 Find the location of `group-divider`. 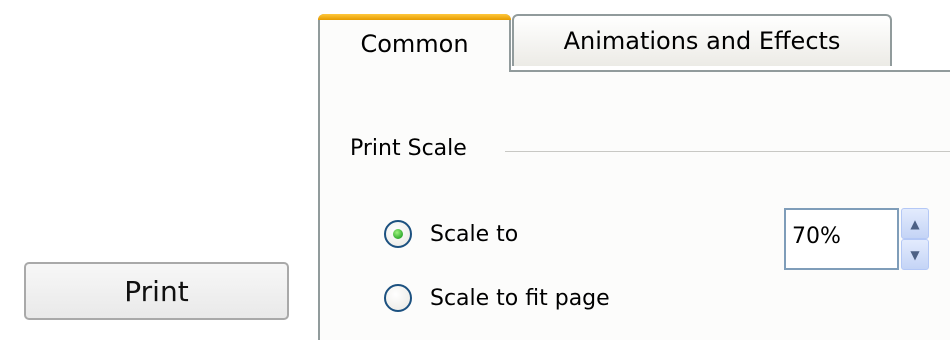

group-divider is located at coordinates (727, 151).